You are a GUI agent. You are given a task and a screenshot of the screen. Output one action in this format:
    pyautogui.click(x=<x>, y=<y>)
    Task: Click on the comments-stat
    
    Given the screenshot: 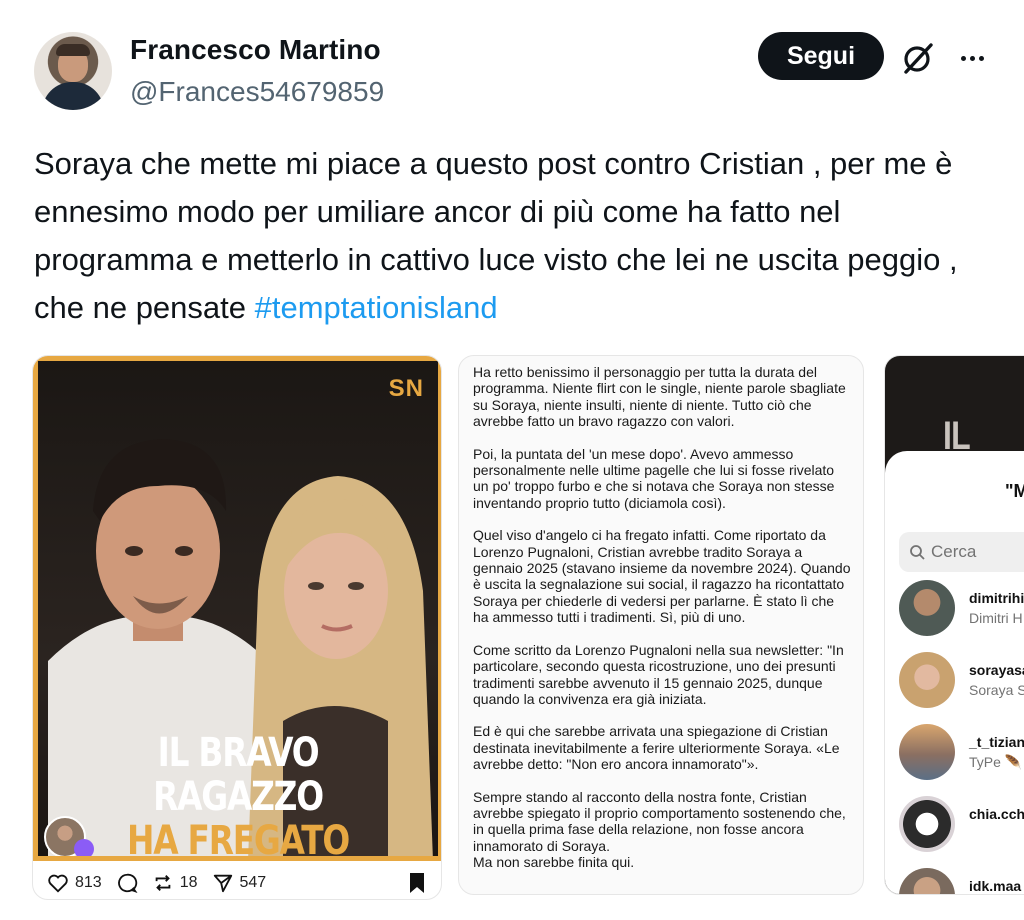 What is the action you would take?
    pyautogui.click(x=127, y=883)
    